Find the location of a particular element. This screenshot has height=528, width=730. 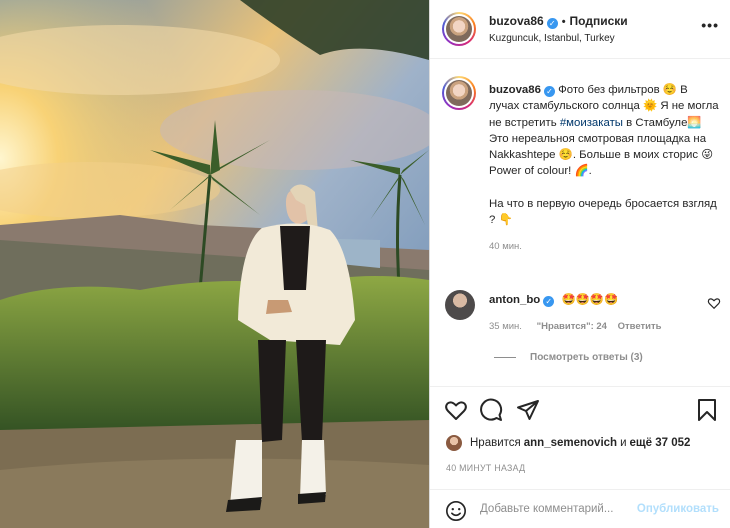

likes-summary: Нравится ann_semenovich и ещё 37 052 is located at coordinates (568, 443).